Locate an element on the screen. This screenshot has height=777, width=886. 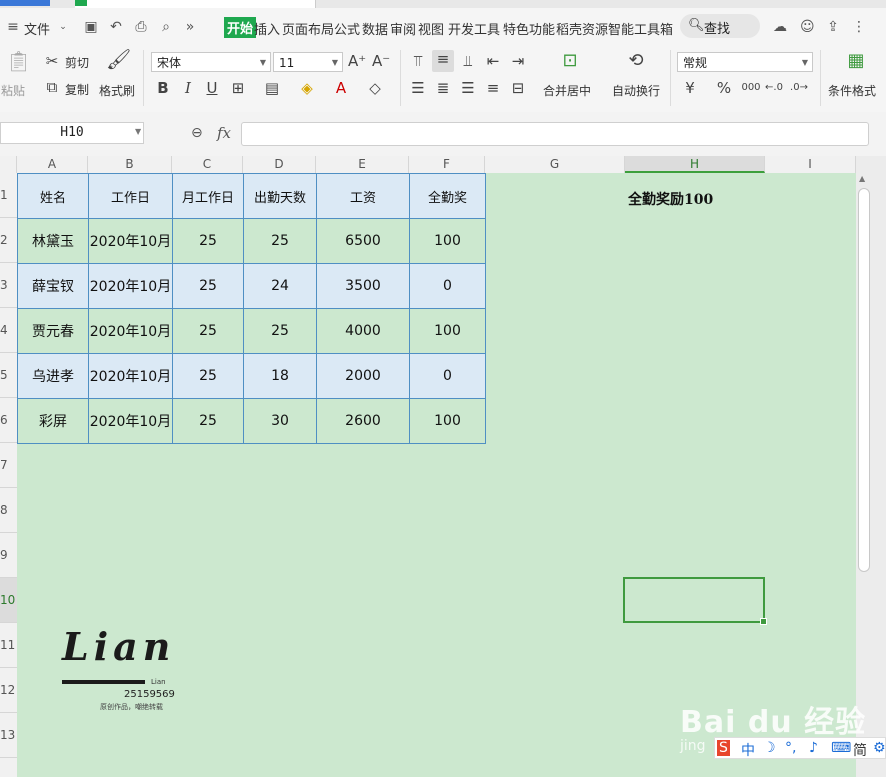
table-cell: 贾元春 is located at coordinates (53, 331).